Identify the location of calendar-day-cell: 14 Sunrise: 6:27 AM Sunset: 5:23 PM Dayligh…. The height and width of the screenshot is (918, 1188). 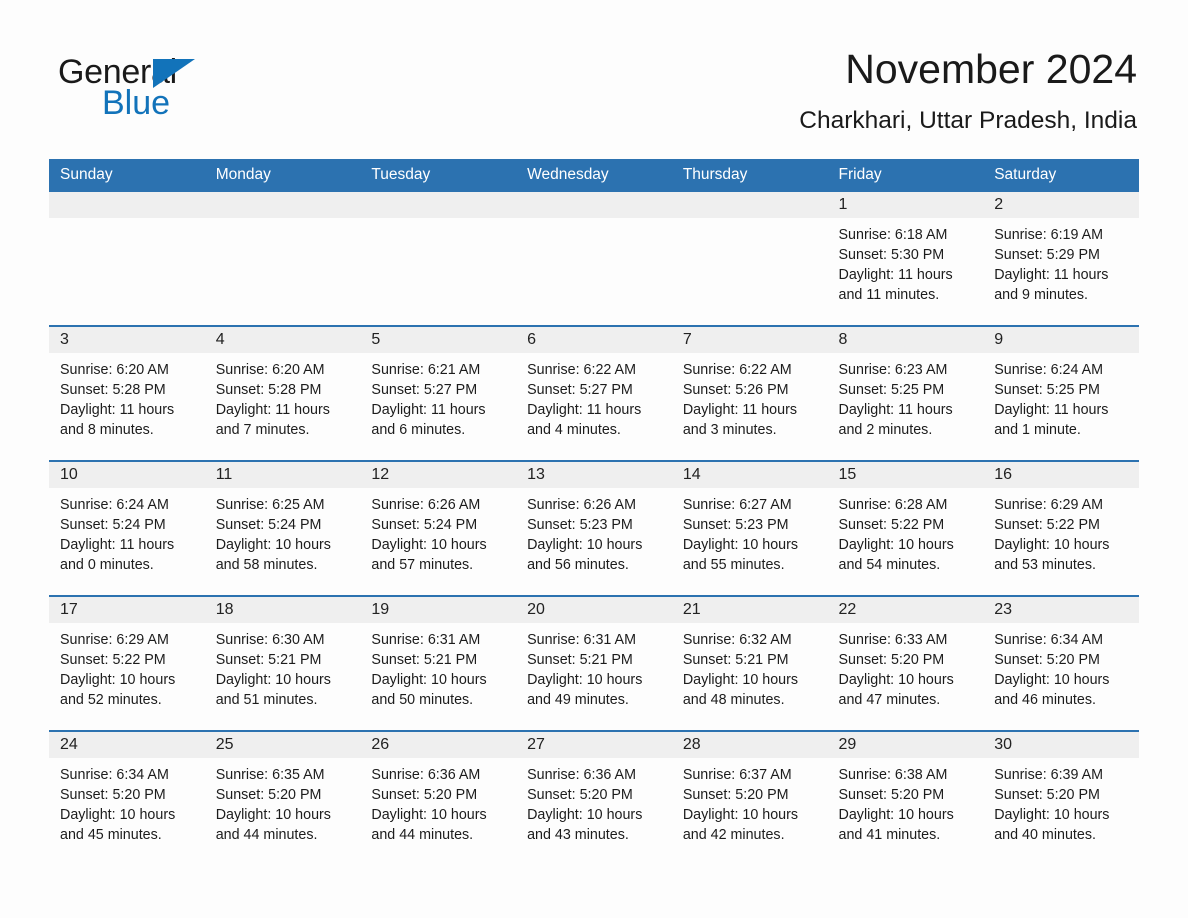
(749, 528).